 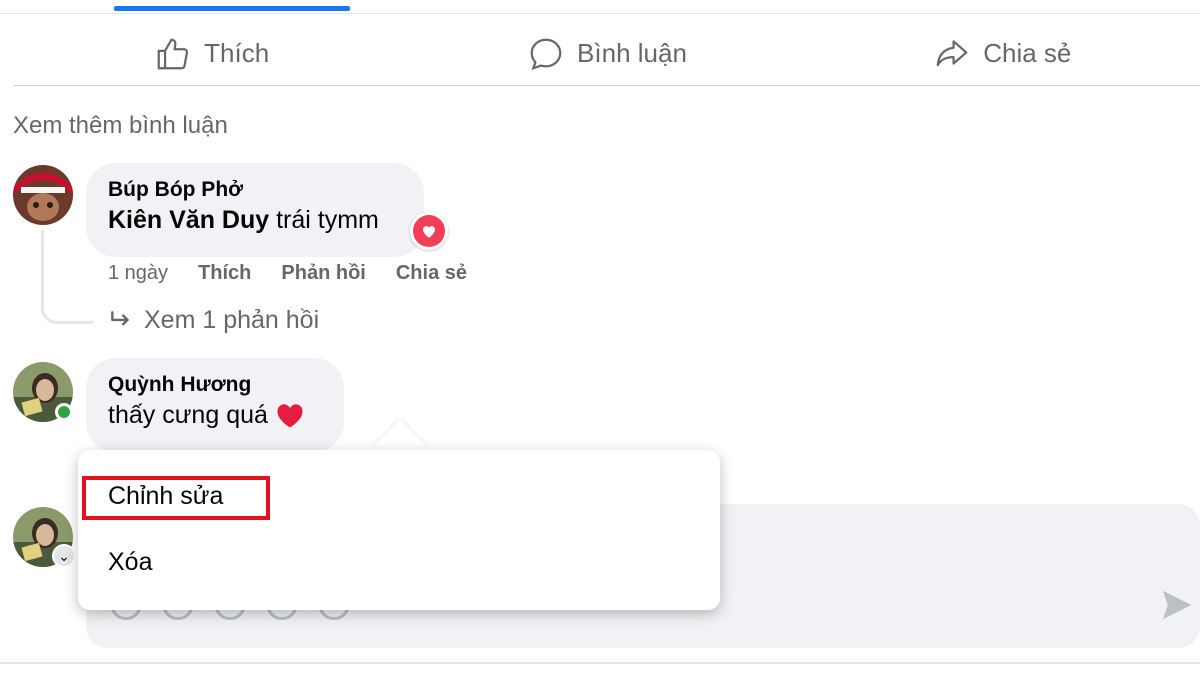 I want to click on heart-emoji-icon, so click(x=290, y=415).